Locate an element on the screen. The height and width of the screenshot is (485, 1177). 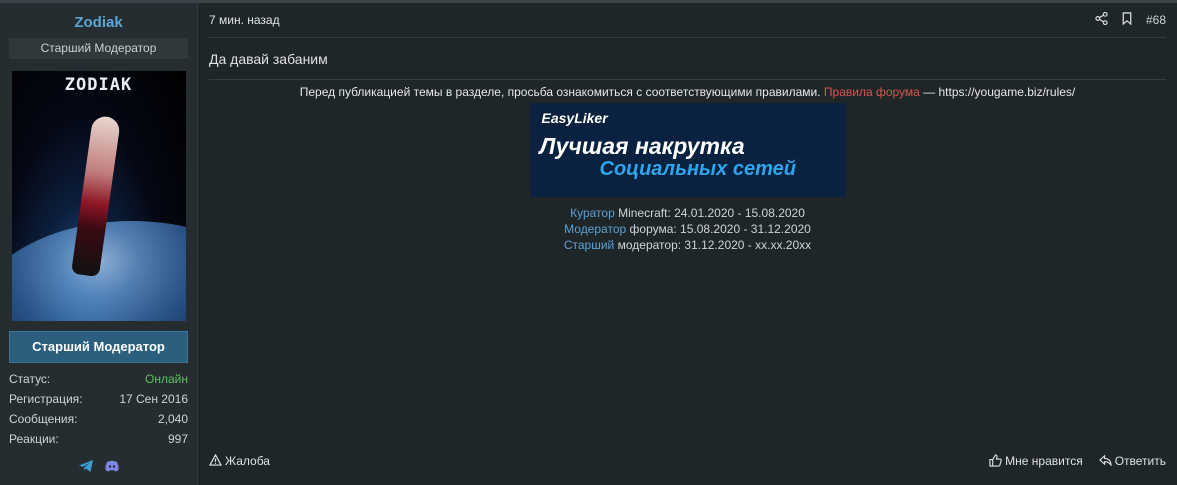
stat-label: Реакции: is located at coordinates (34, 439).